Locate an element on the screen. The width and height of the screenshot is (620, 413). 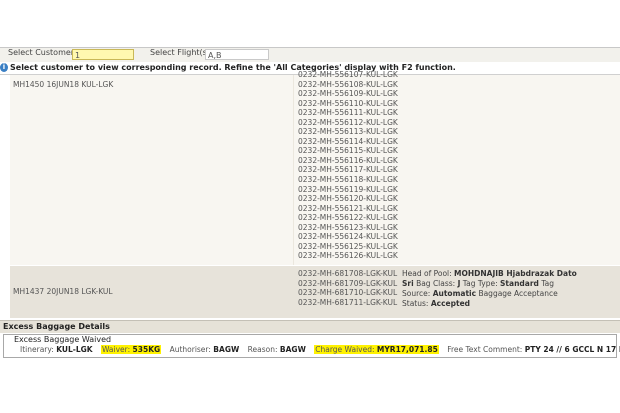
waiver-highlight: Waiver: 535KG is located at coordinates (131, 349).